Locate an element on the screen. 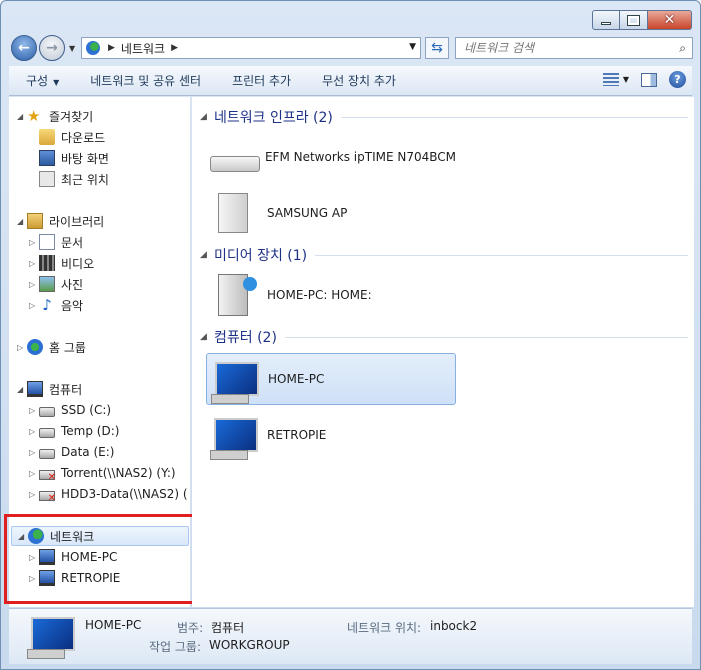 This screenshot has width=701, height=670. device-item-access-point: SAMSUNG AP is located at coordinates (331, 213).